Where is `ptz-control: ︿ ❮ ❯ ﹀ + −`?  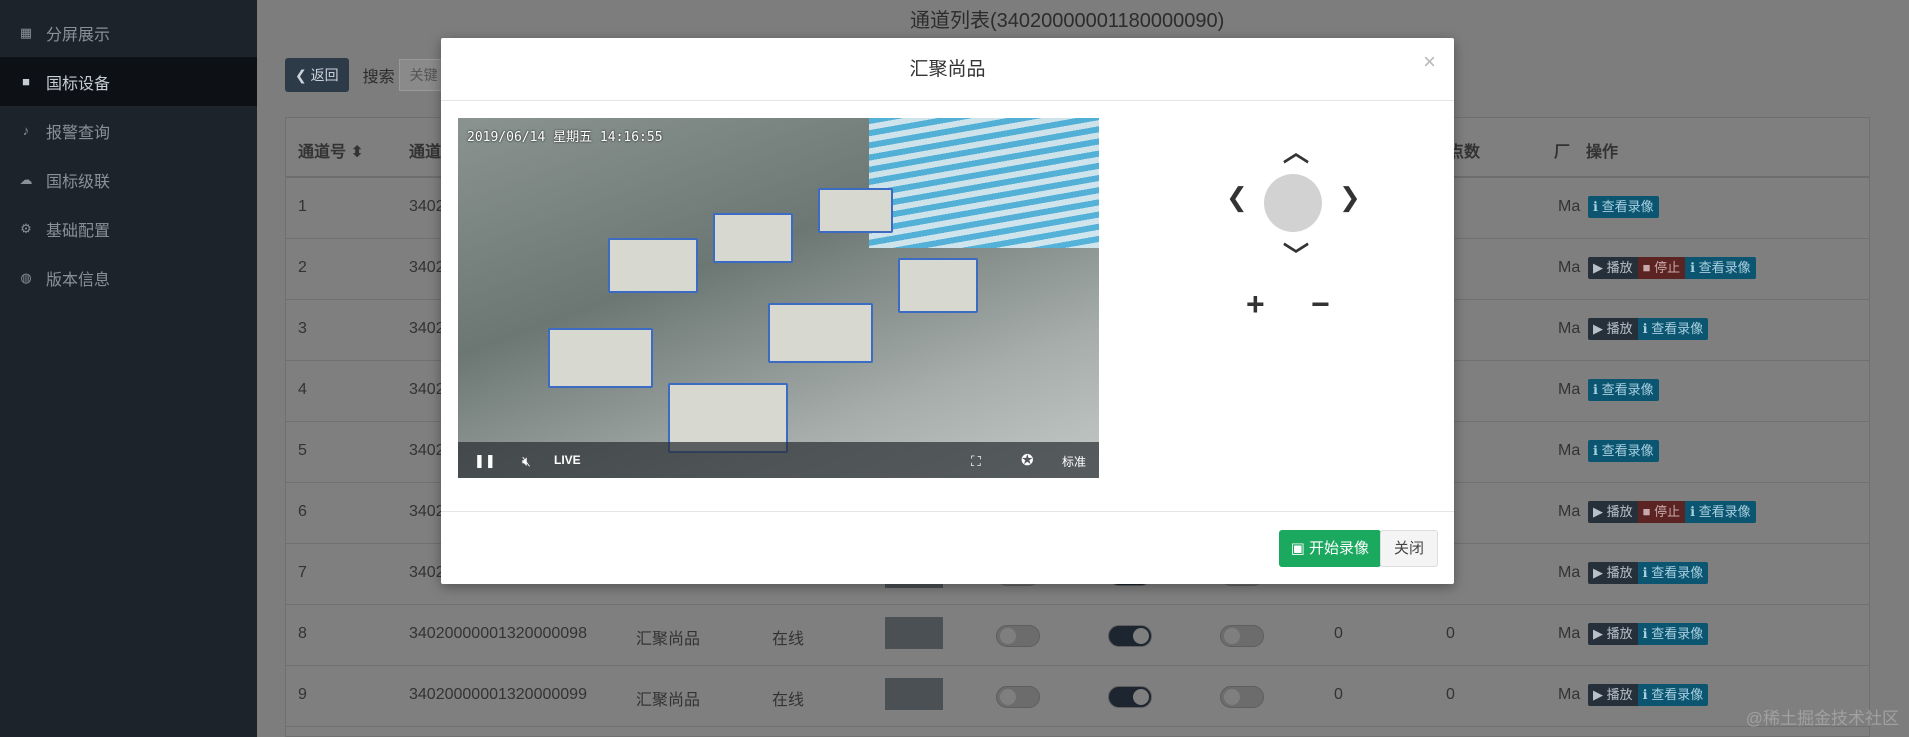 ptz-control: ︿ ❮ ❯ ﹀ + − is located at coordinates (1296, 228).